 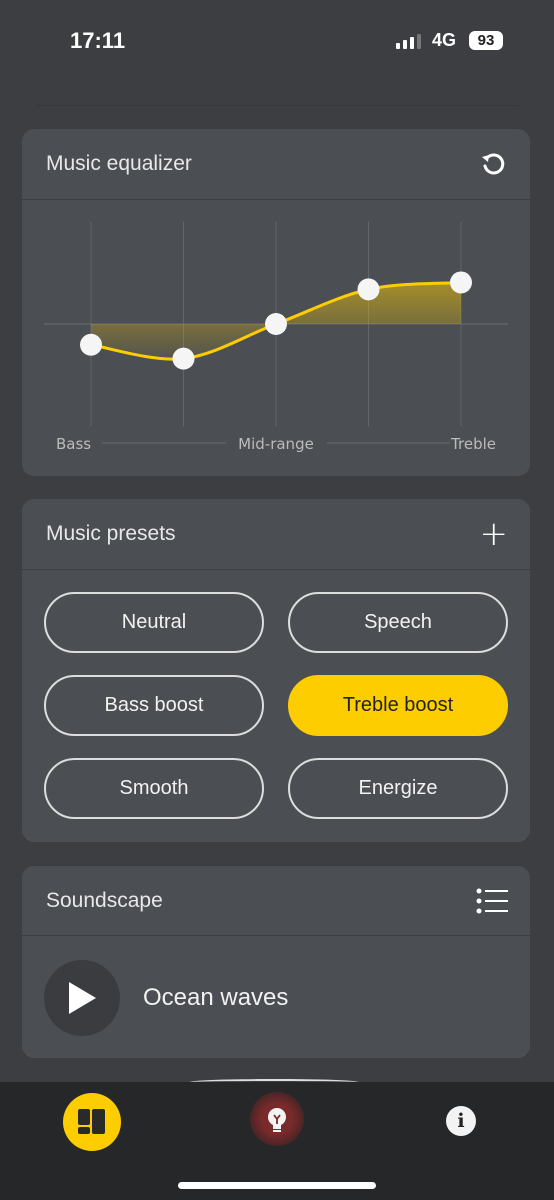 I want to click on signal-icon, so click(x=408, y=41).